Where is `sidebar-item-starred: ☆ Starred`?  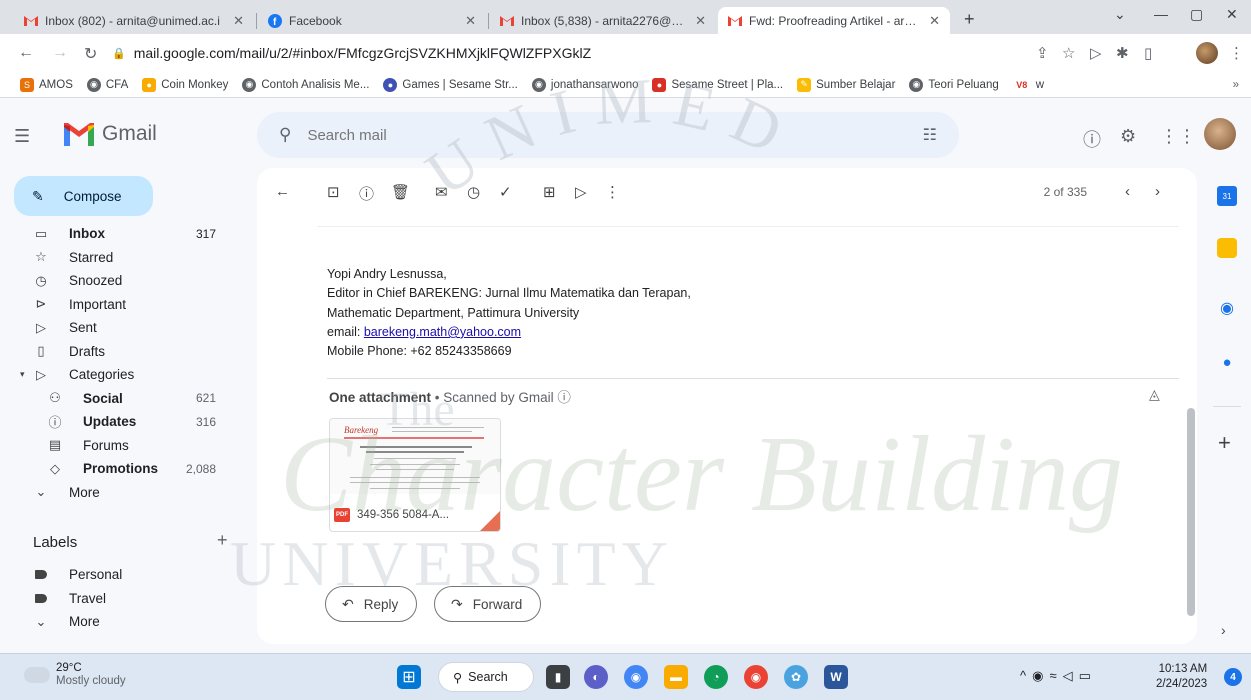 sidebar-item-starred: ☆ Starred is located at coordinates (125, 258).